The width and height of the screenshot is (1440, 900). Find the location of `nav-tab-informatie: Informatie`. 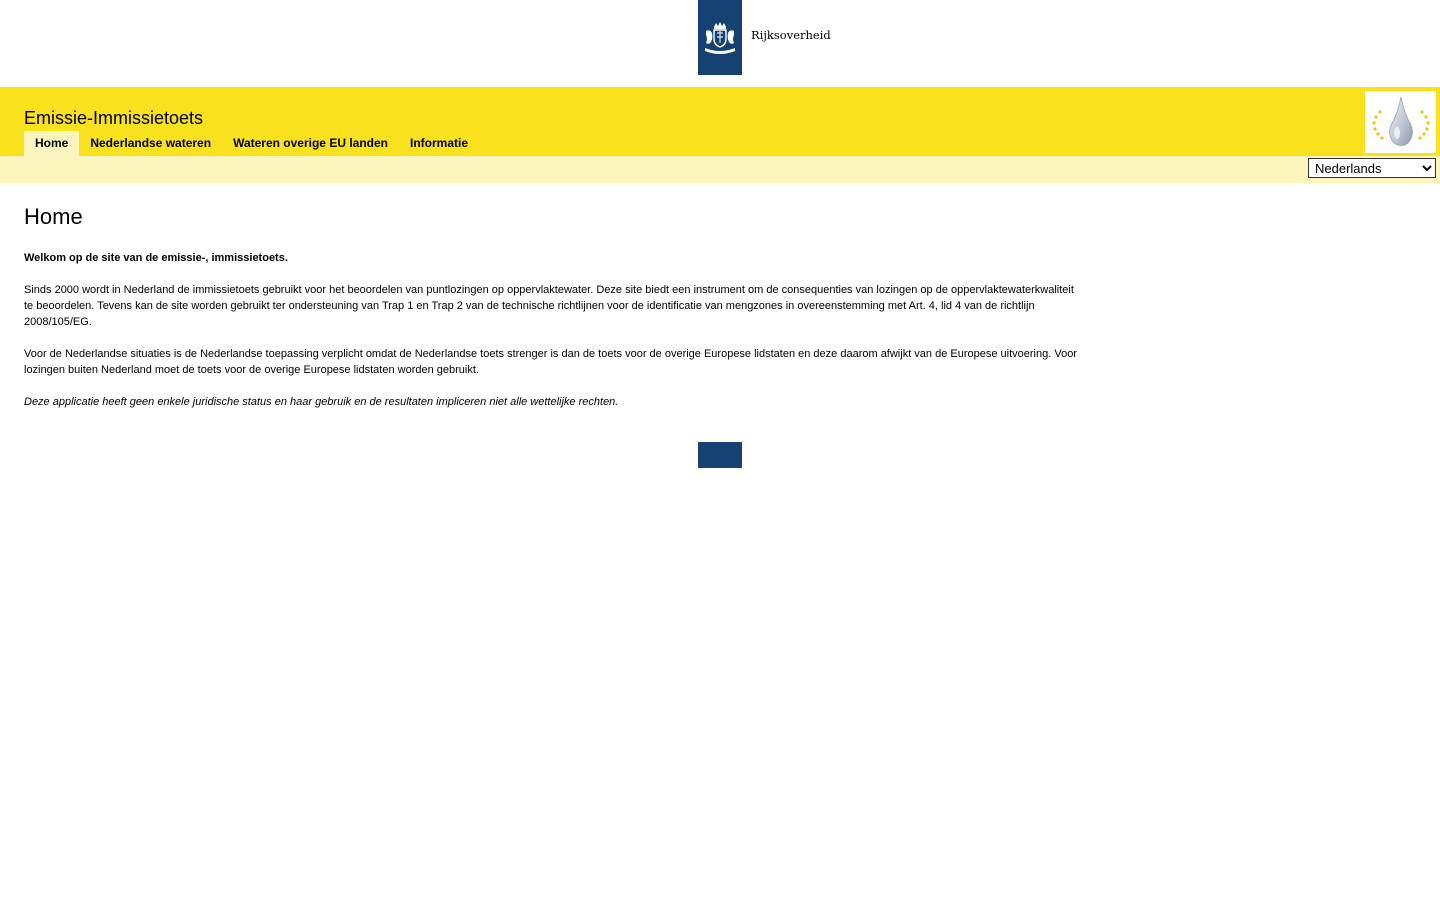

nav-tab-informatie: Informatie is located at coordinates (439, 143).